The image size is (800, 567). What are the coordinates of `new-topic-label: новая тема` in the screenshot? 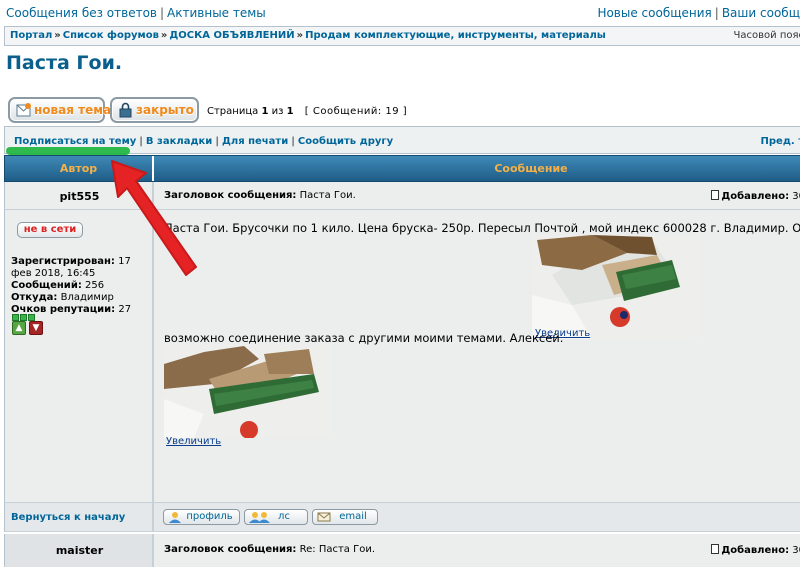 It's located at (73, 110).